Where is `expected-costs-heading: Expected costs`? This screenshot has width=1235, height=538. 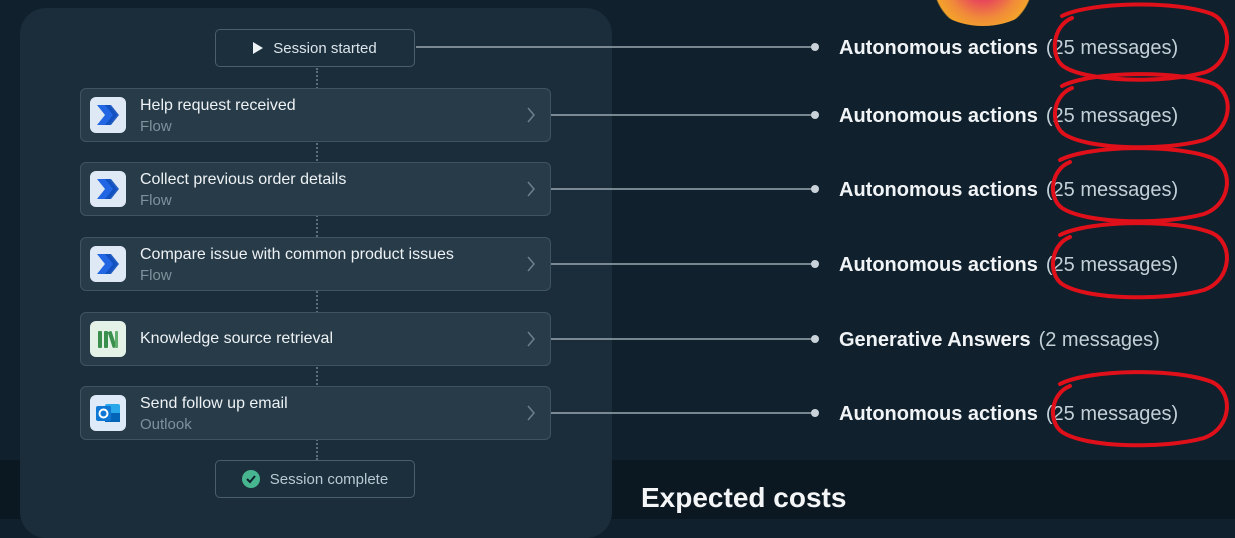
expected-costs-heading: Expected costs is located at coordinates (744, 497).